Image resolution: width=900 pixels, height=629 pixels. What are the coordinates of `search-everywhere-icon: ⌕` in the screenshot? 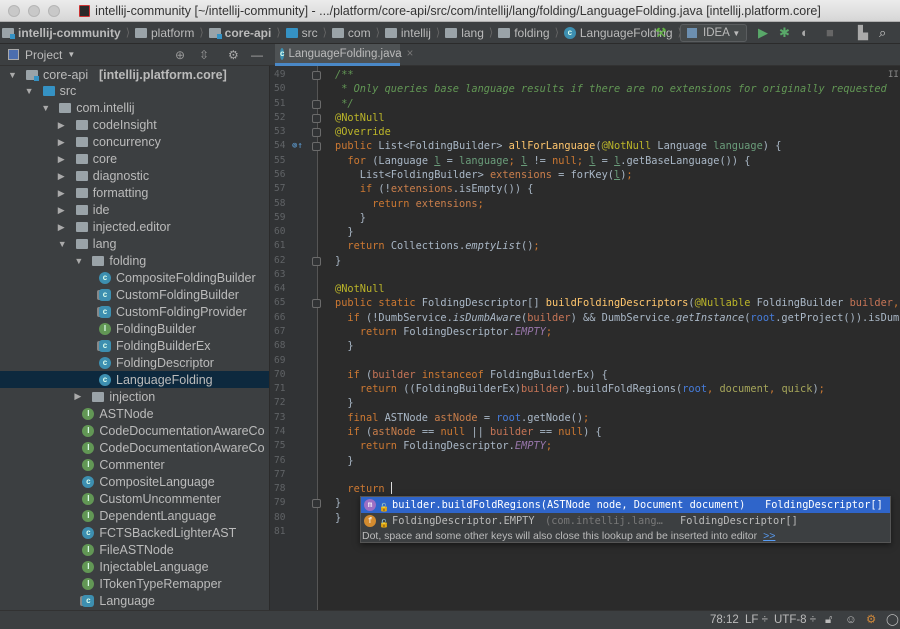 It's located at (882, 33).